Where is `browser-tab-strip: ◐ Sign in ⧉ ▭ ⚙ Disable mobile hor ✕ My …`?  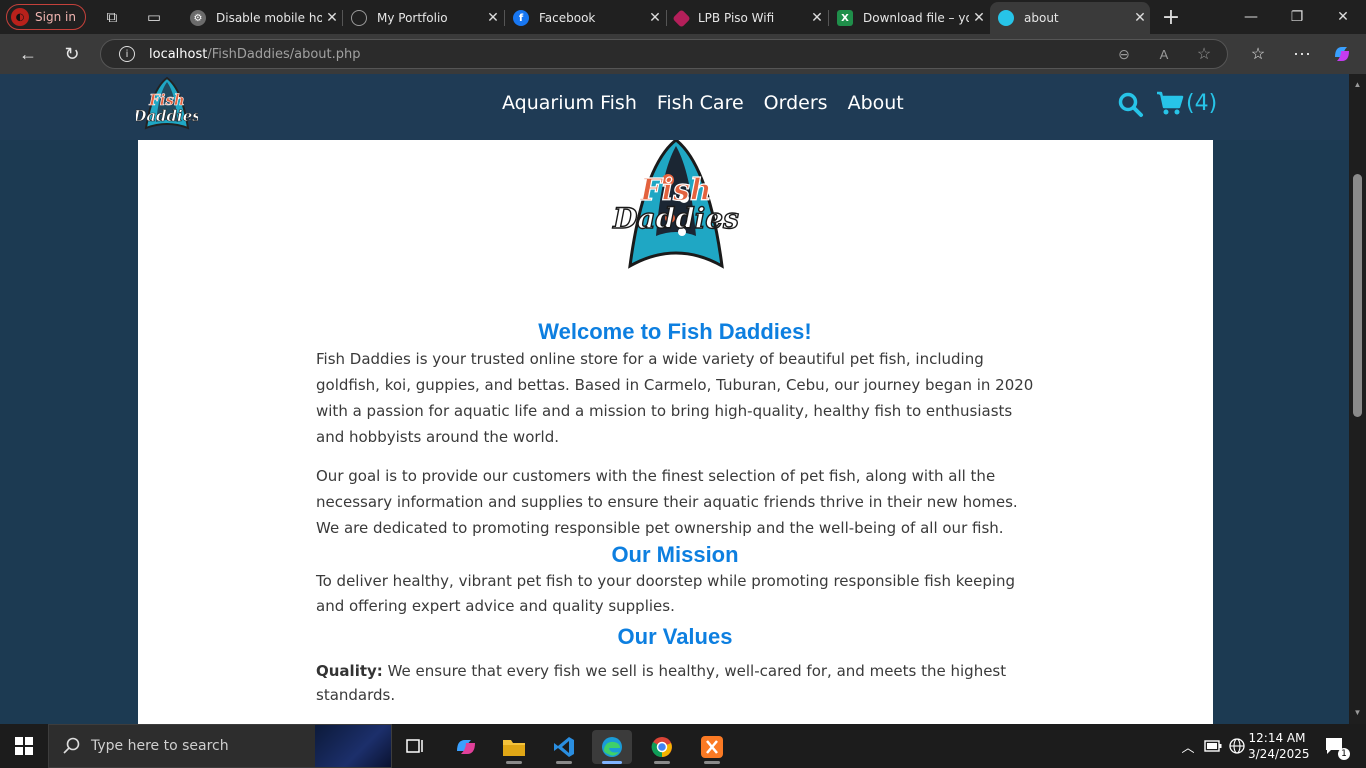 browser-tab-strip: ◐ Sign in ⧉ ▭ ⚙ Disable mobile hor ✕ My … is located at coordinates (683, 17).